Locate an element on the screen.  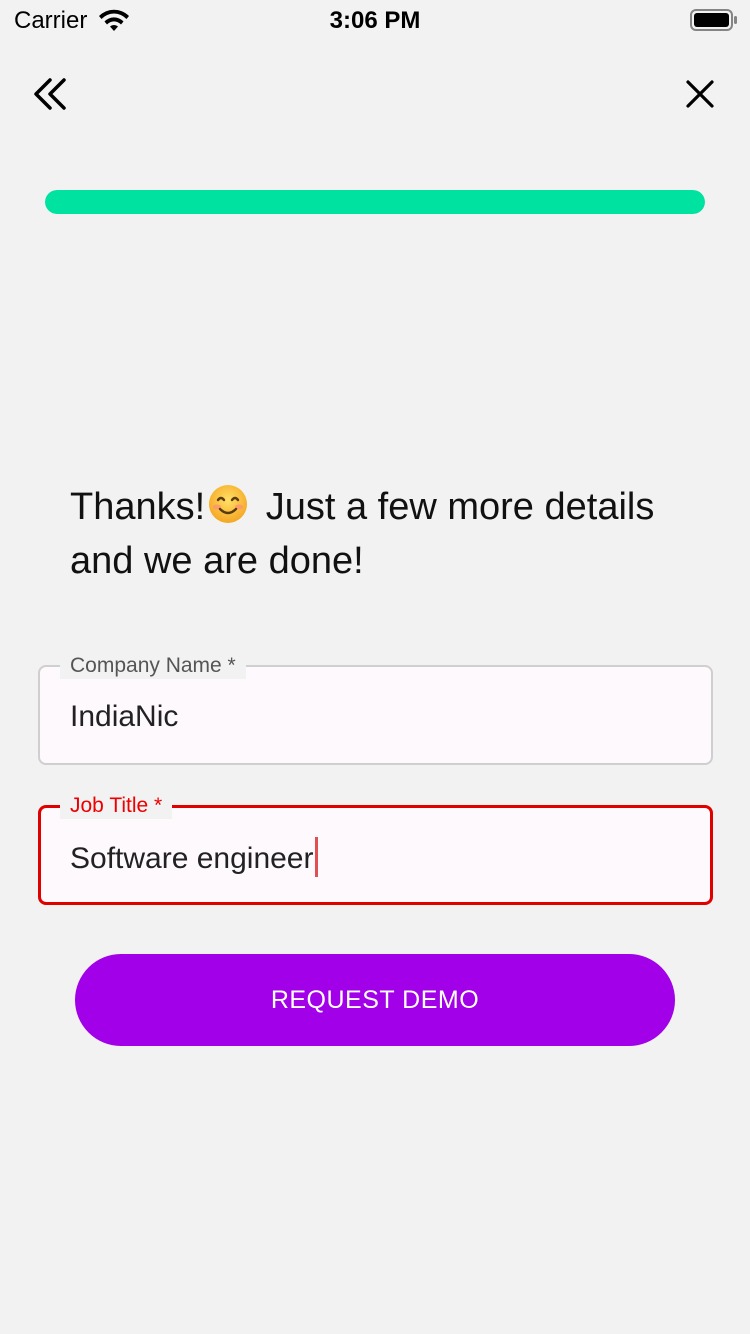
smiling-face-emoji-icon is located at coordinates (228, 510).